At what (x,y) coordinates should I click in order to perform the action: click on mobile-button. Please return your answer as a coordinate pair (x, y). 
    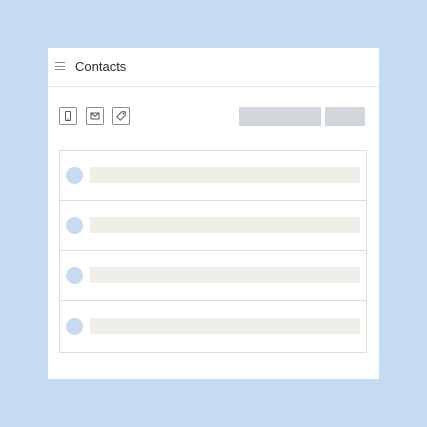
    Looking at the image, I should click on (68, 116).